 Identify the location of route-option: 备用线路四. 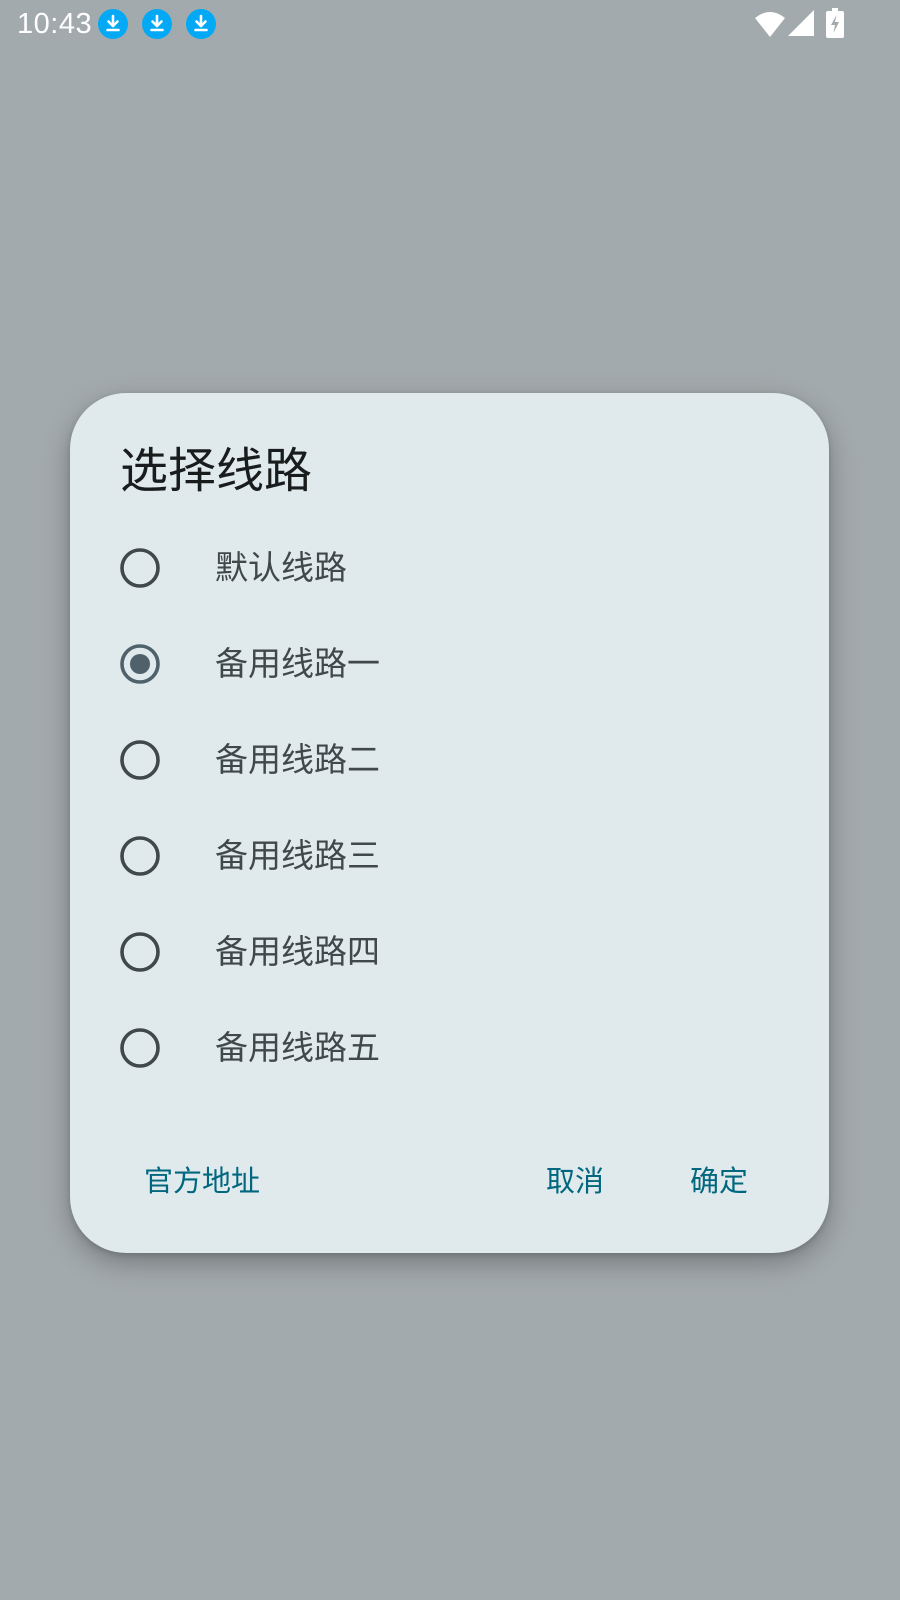
(449, 953).